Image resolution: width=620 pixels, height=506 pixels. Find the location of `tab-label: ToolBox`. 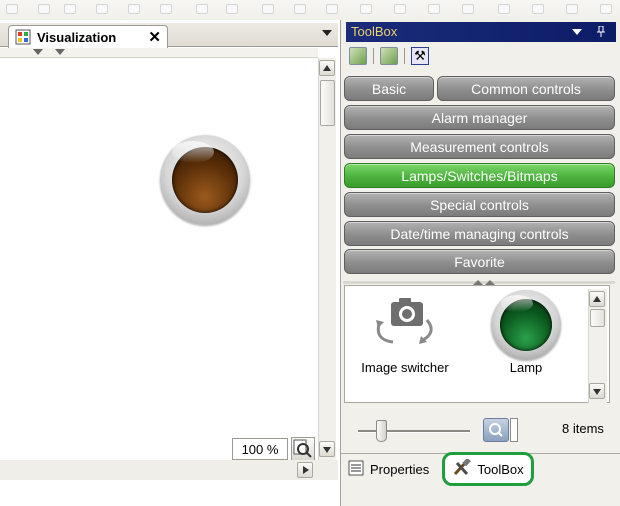

tab-label: ToolBox is located at coordinates (500, 469).